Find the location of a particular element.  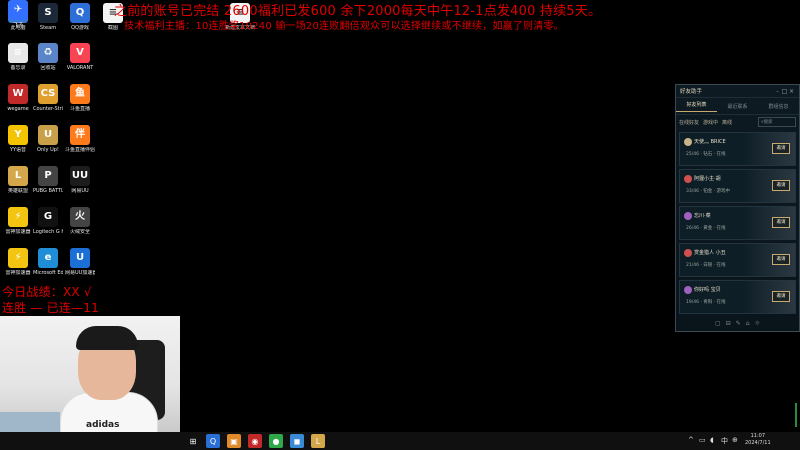

desktop-icon: e Microsoft Edge is located at coordinates (48, 262).